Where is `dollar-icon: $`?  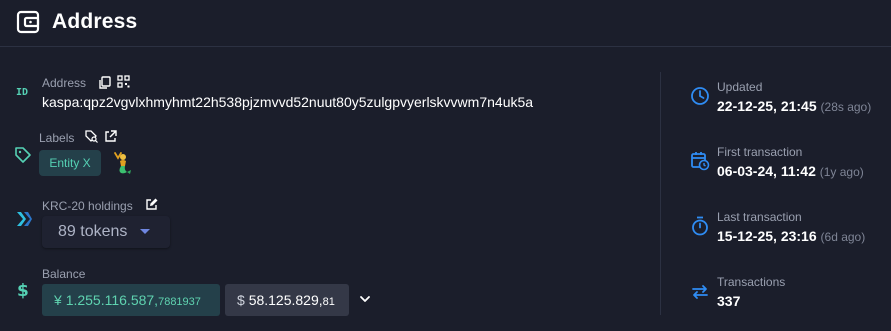 dollar-icon: $ is located at coordinates (23, 290).